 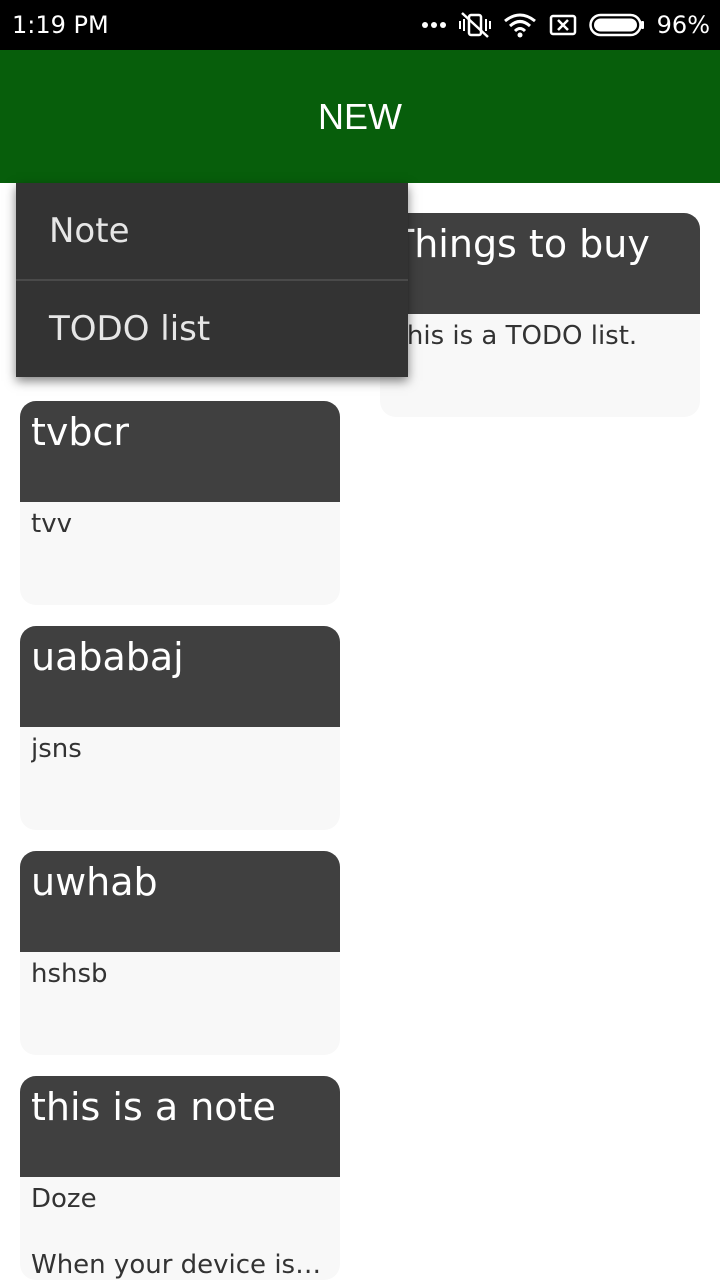 What do you see at coordinates (180, 953) in the screenshot?
I see `note-card: uwhab hshsb` at bounding box center [180, 953].